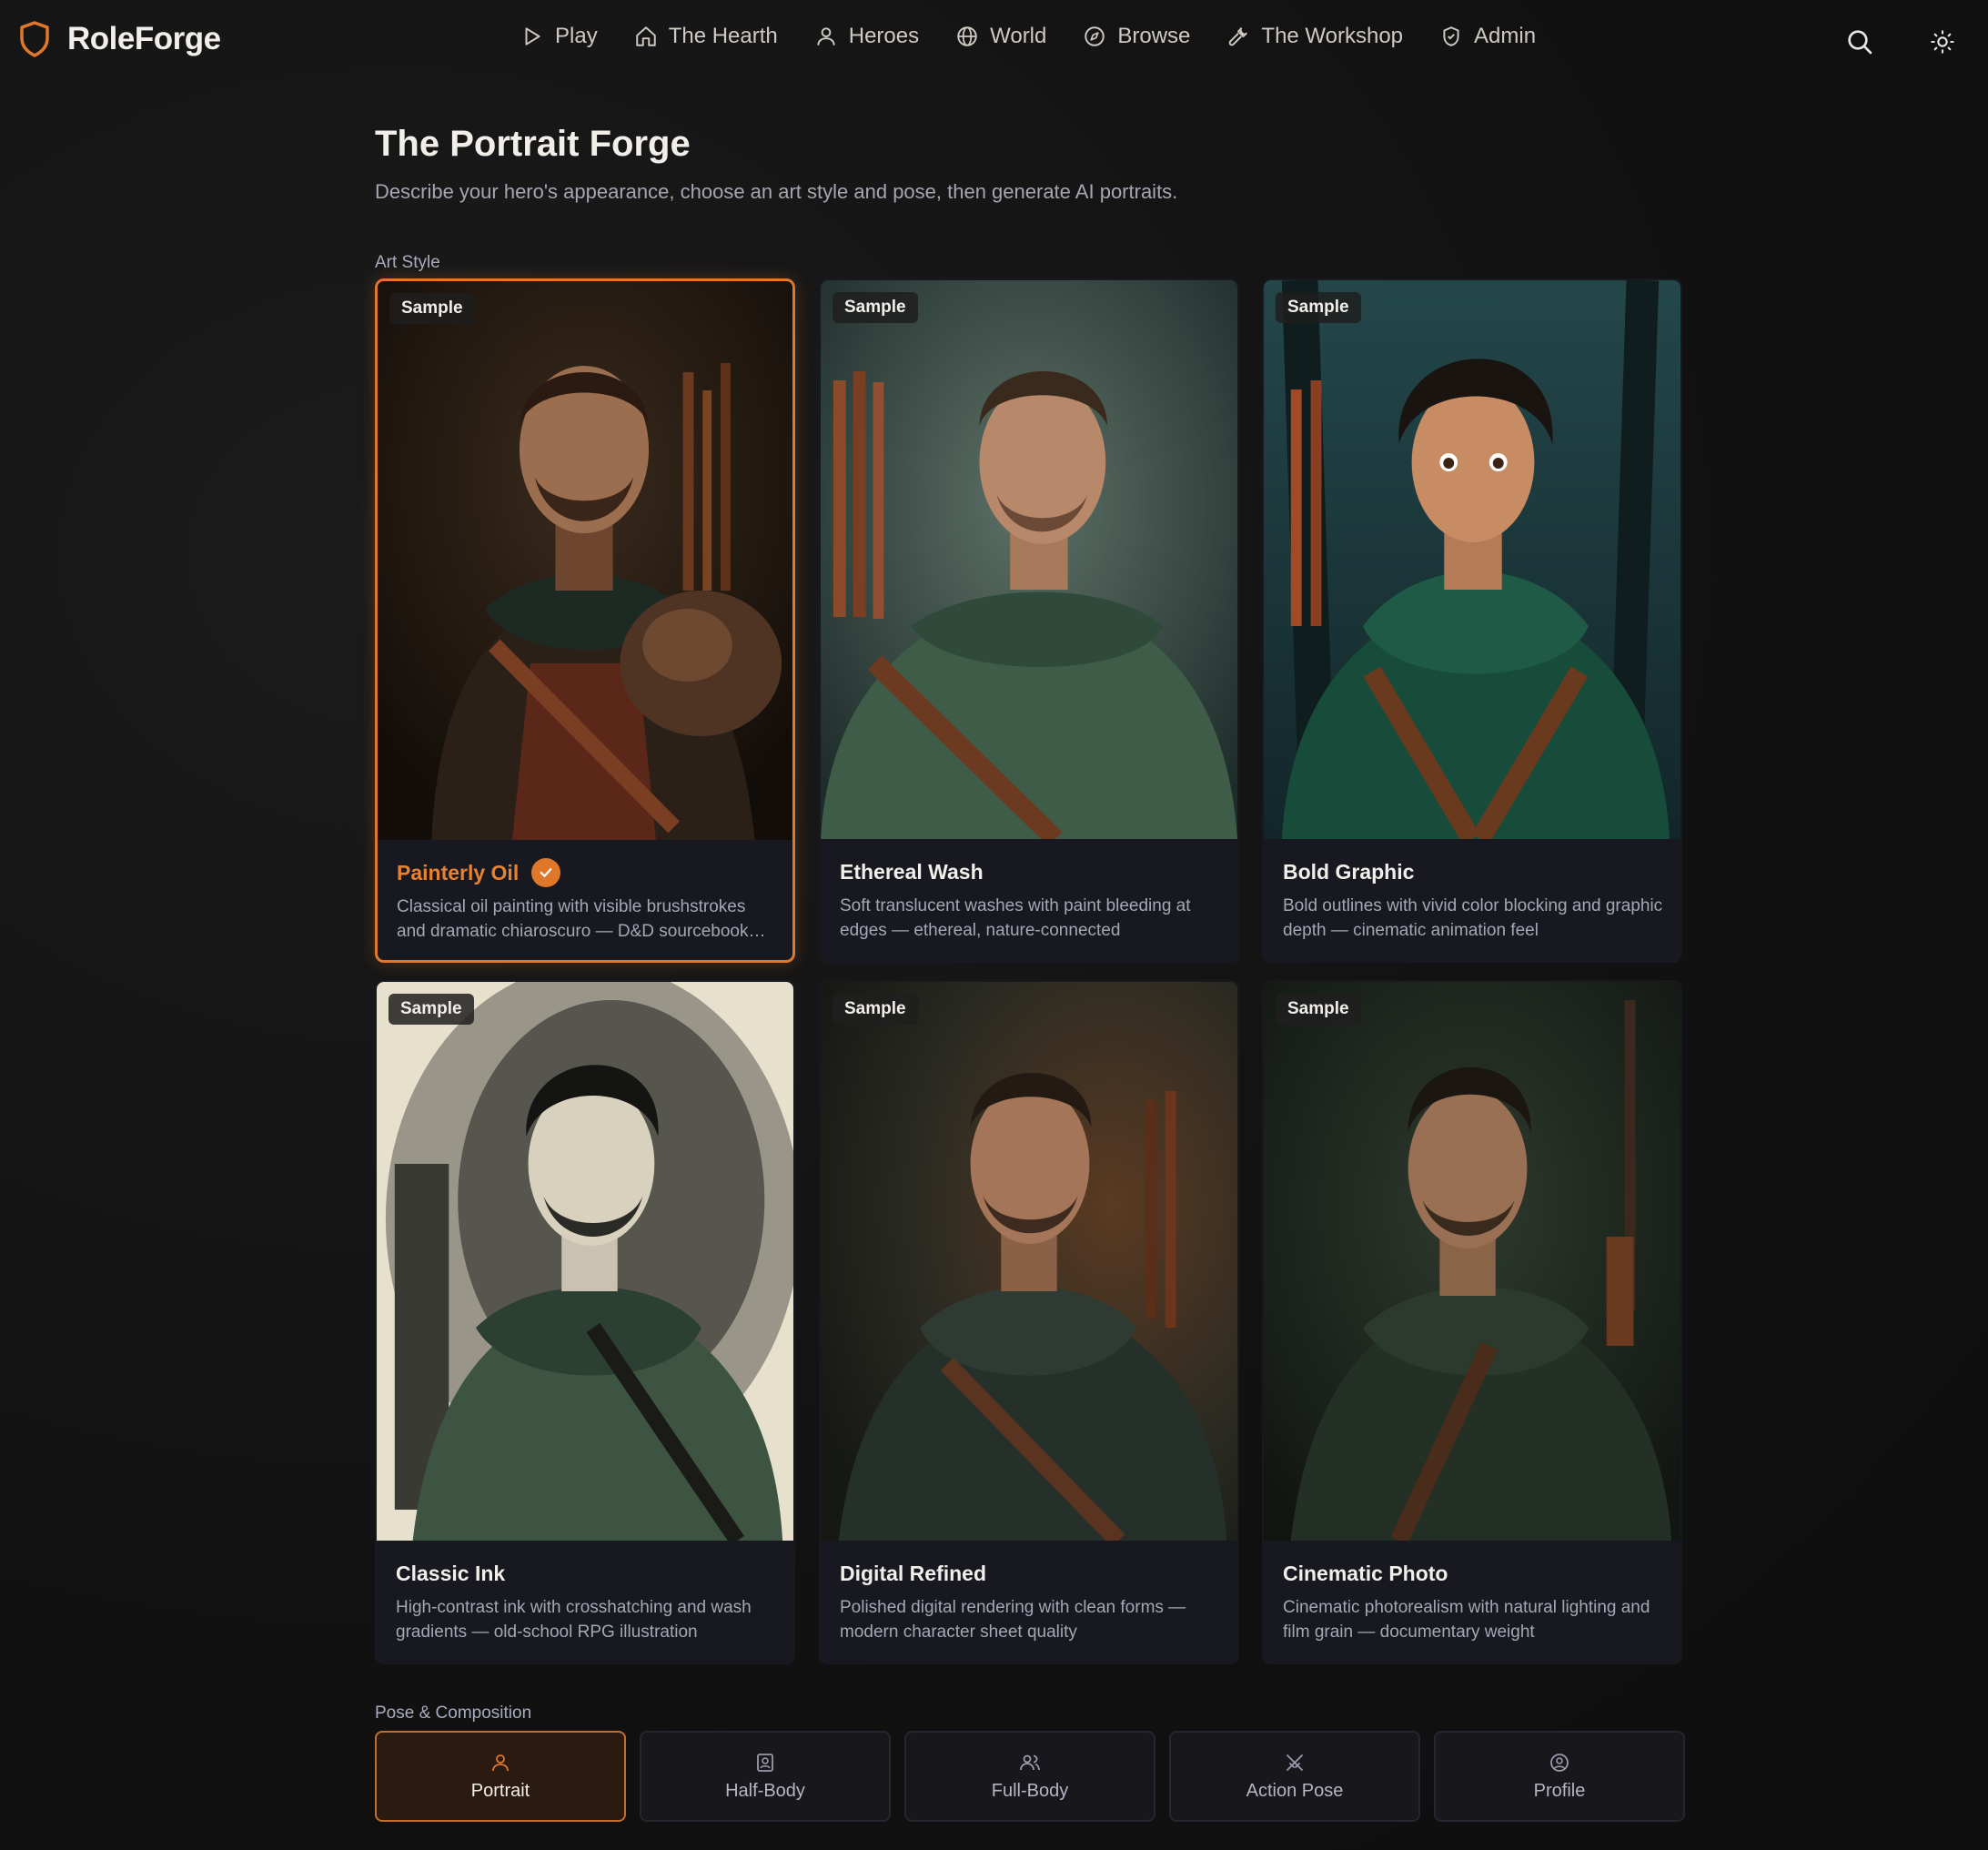 The image size is (1988, 1850). What do you see at coordinates (1451, 36) in the screenshot?
I see `shield-check-icon` at bounding box center [1451, 36].